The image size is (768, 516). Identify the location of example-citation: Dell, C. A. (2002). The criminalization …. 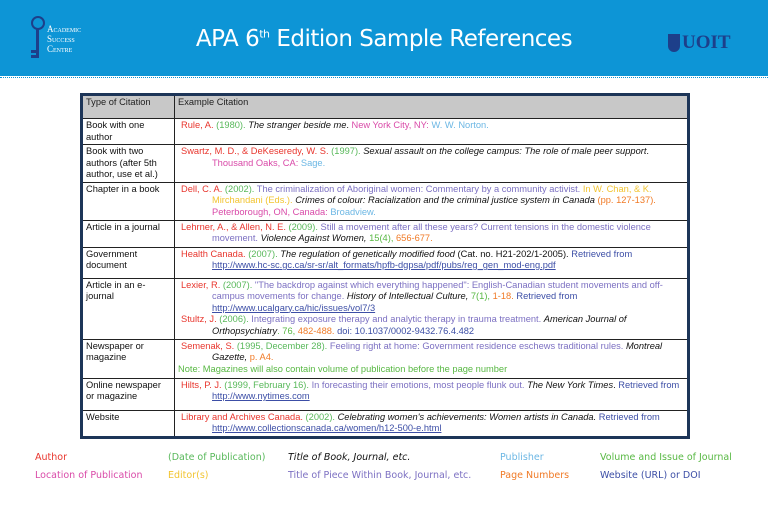
(431, 201).